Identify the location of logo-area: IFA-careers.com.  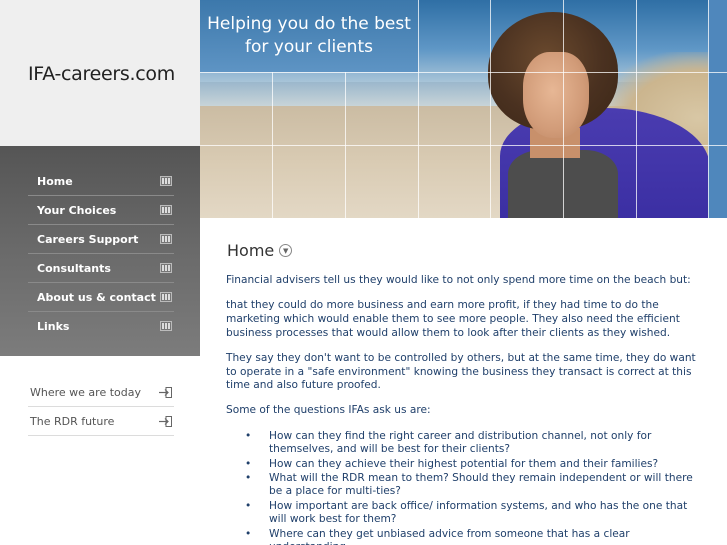
(100, 73).